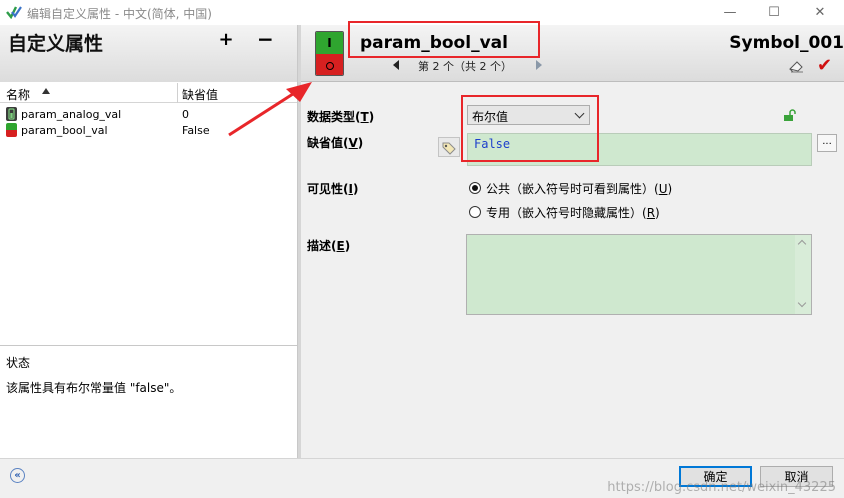 This screenshot has height=498, width=844. What do you see at coordinates (475, 188) in the screenshot?
I see `public-radio` at bounding box center [475, 188].